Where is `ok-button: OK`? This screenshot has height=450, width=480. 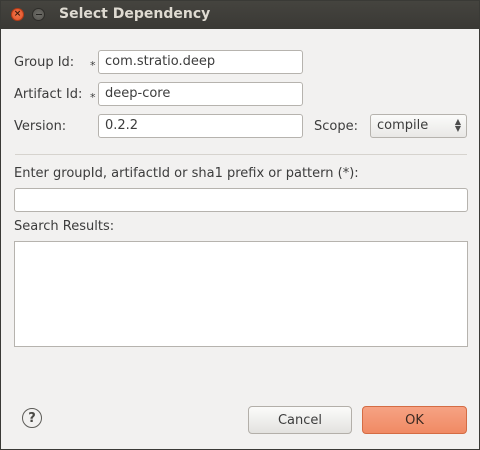 ok-button: OK is located at coordinates (414, 420).